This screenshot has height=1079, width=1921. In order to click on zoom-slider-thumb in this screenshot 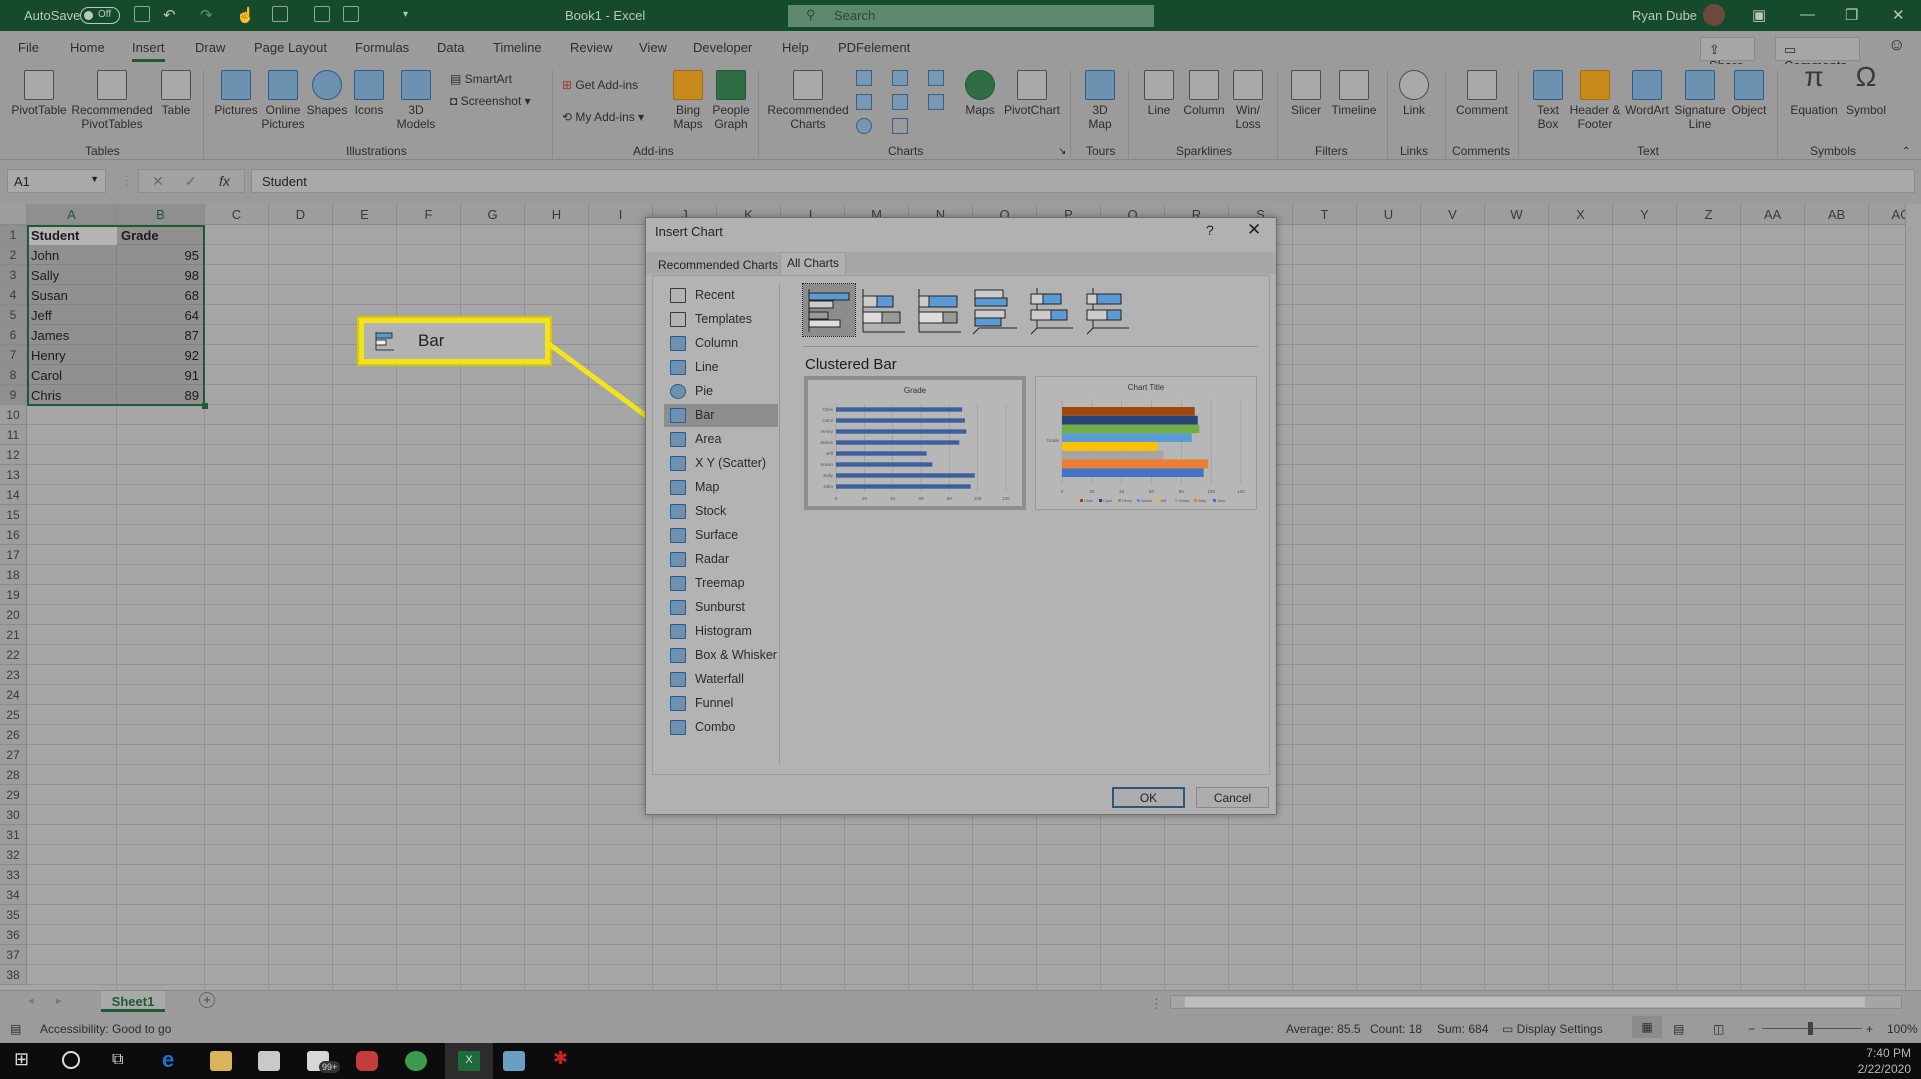, I will do `click(1810, 1028)`.